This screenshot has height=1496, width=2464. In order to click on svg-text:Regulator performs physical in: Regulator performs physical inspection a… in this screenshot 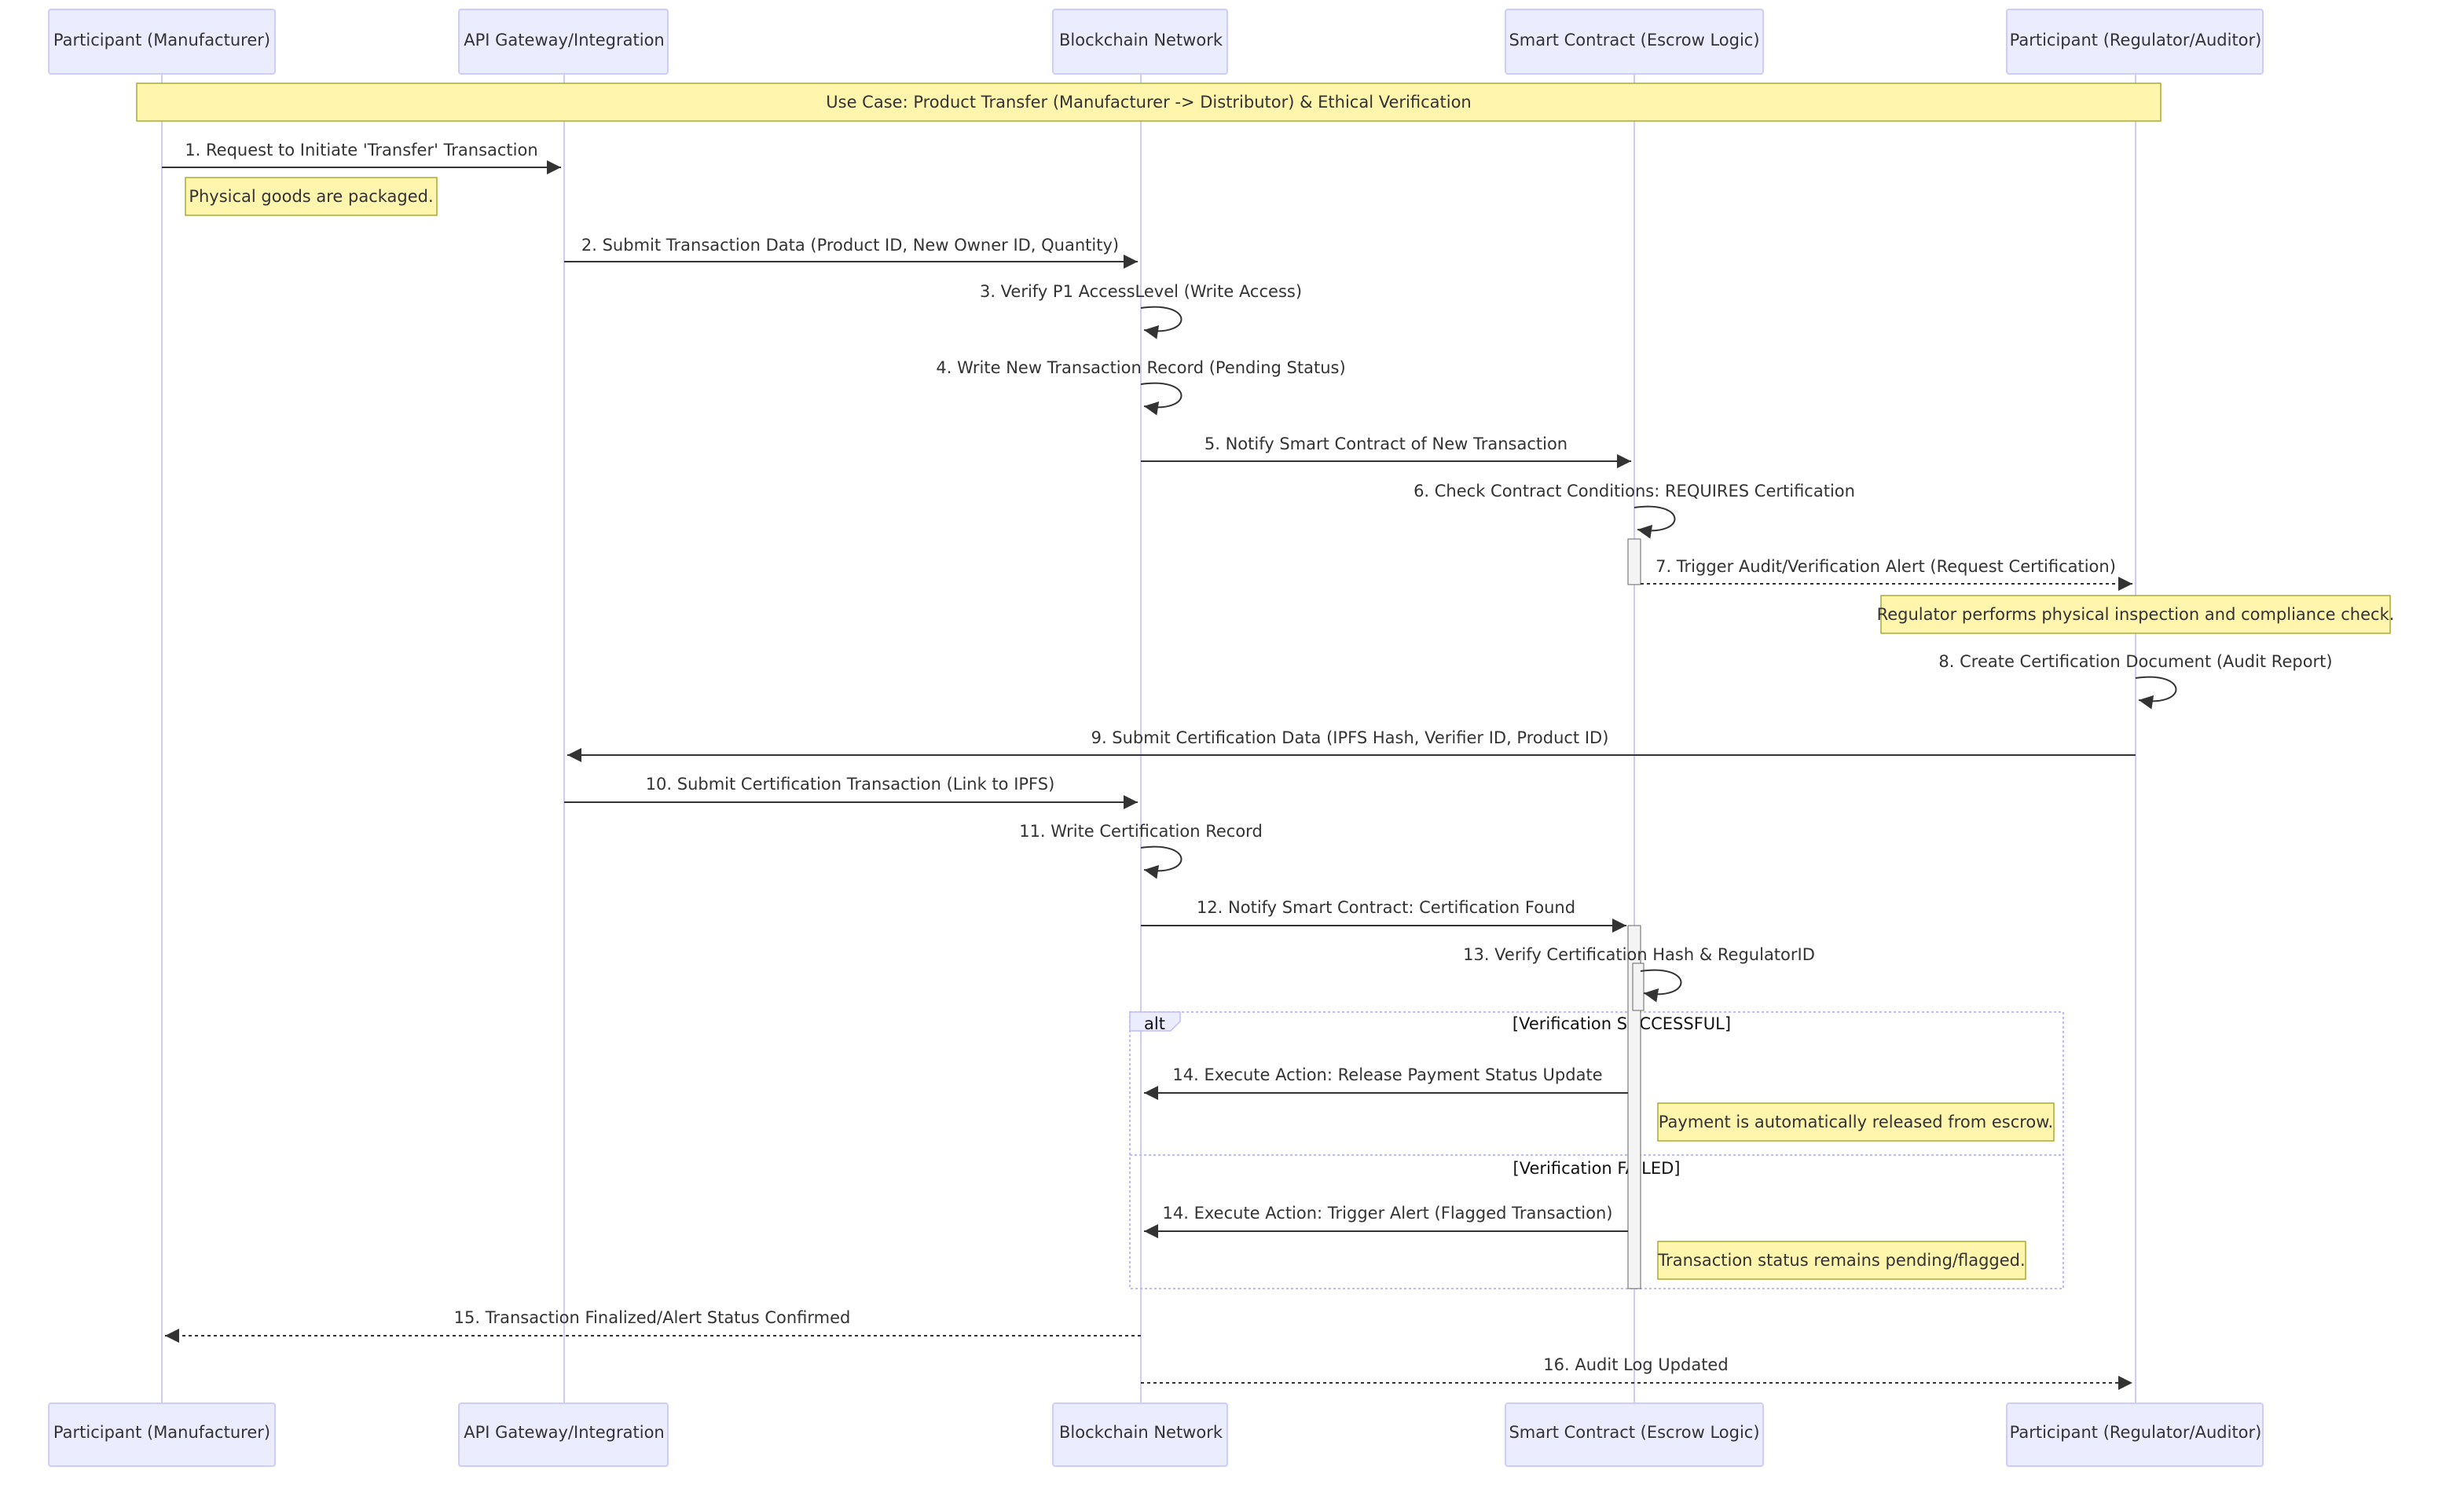, I will do `click(2136, 614)`.